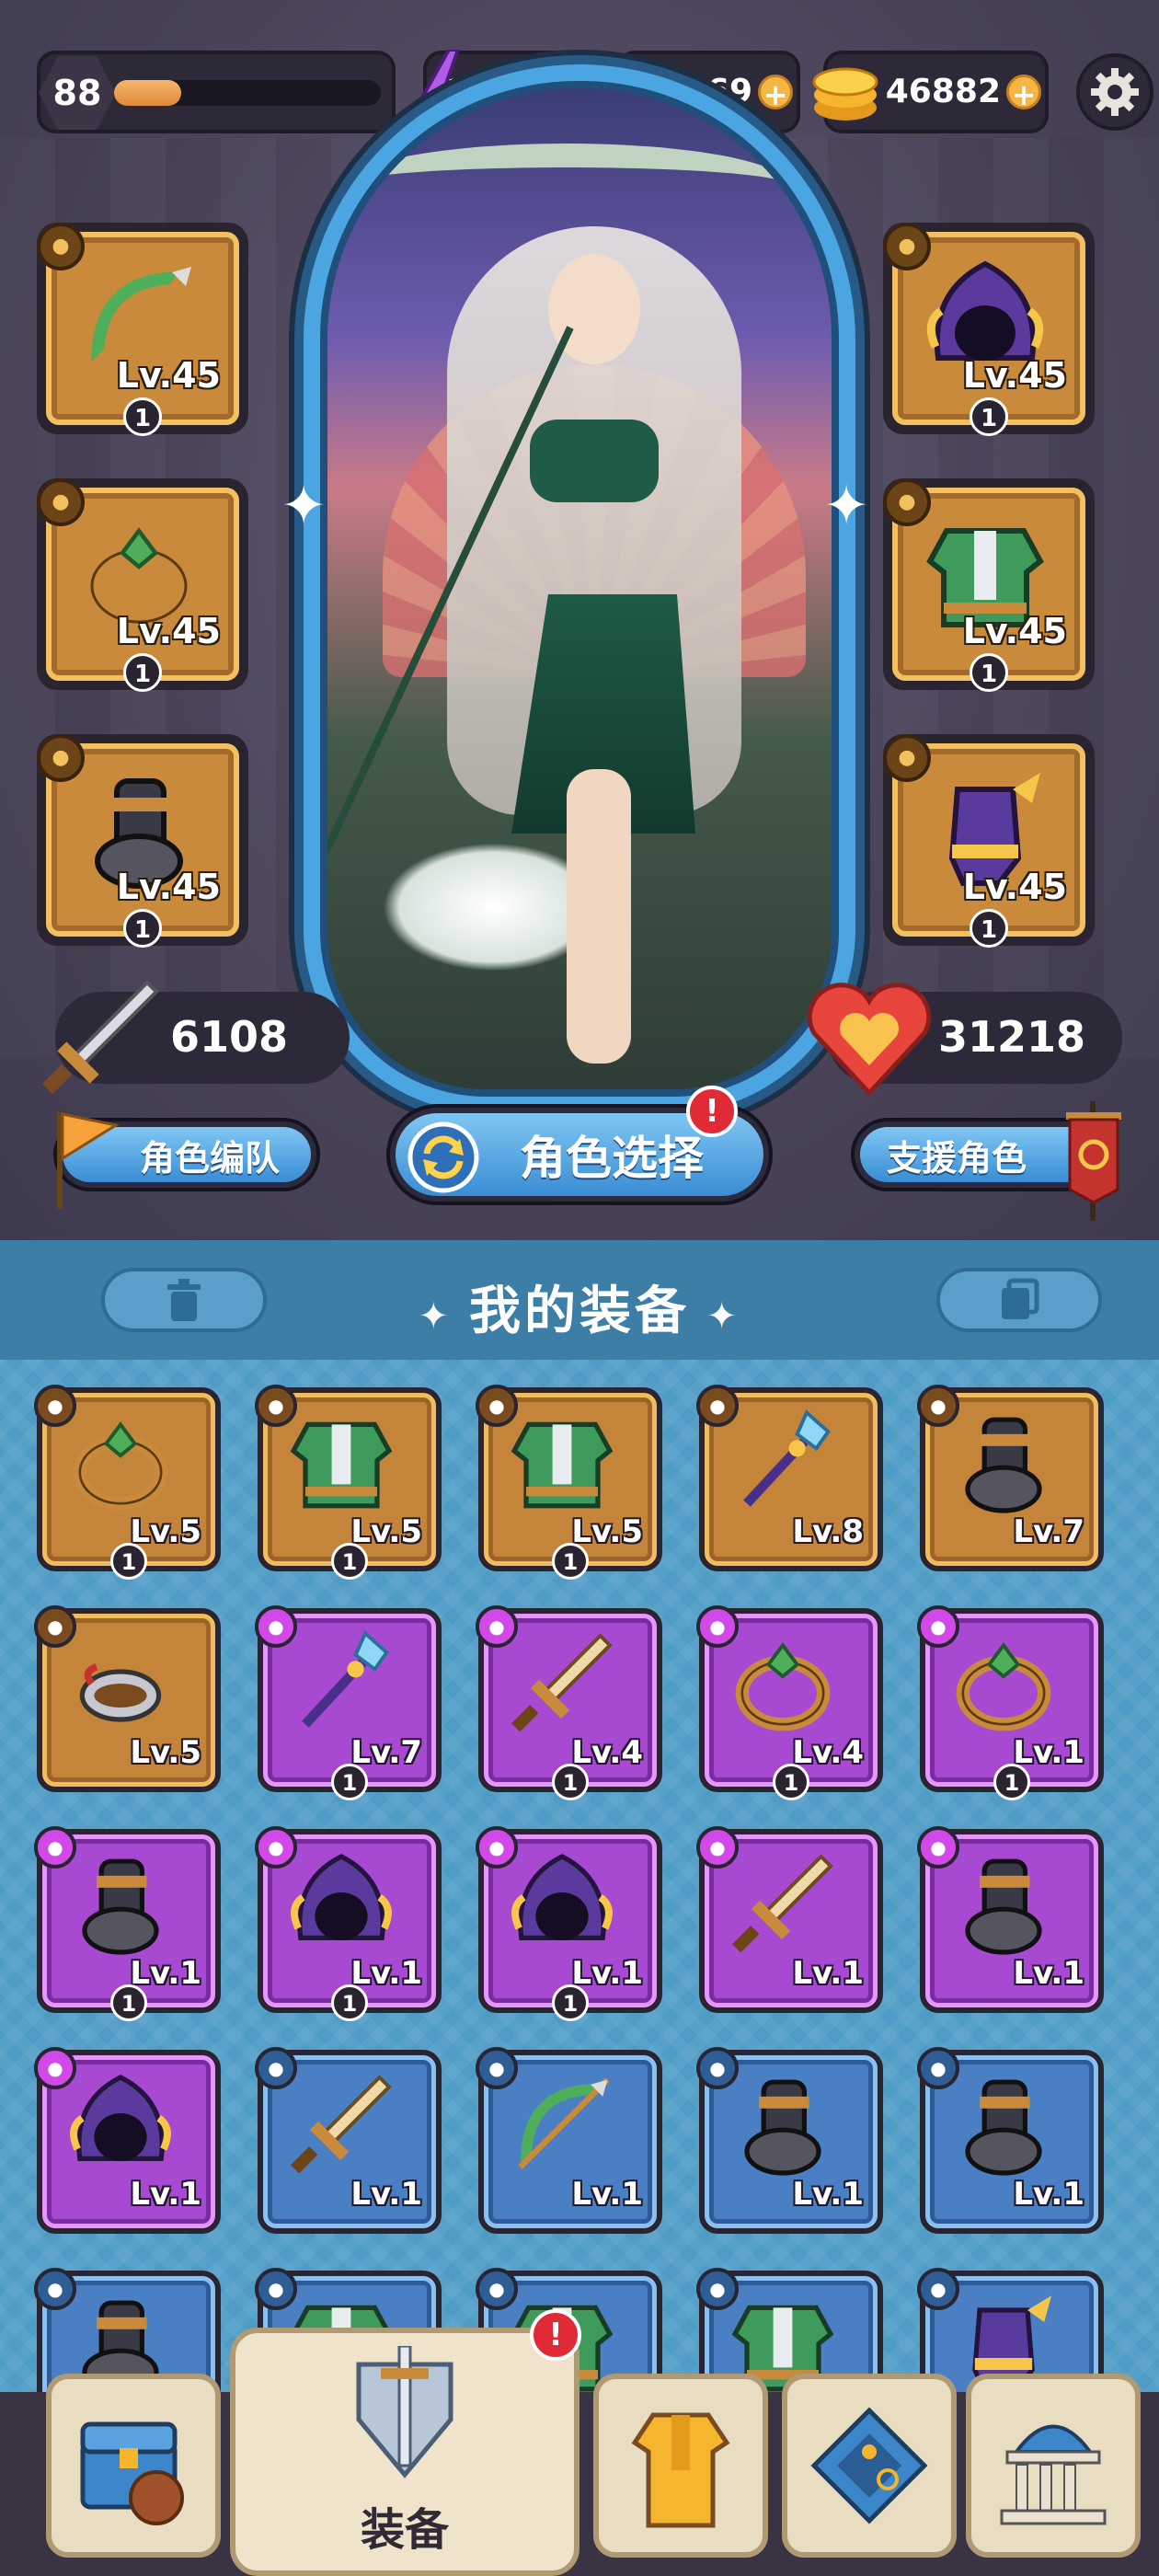 Image resolution: width=1159 pixels, height=2576 pixels. Describe the element at coordinates (712, 1111) in the screenshot. I see `select-alert-badge: !` at that location.